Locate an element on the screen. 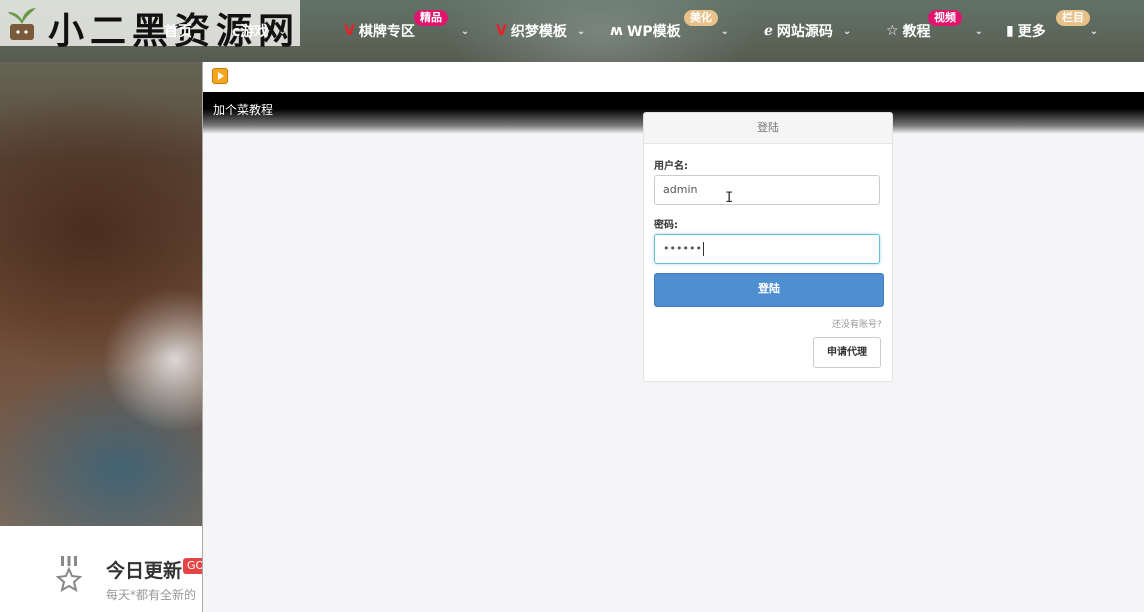 This screenshot has height=612, width=1144. nav-source-label: 网站源码 is located at coordinates (804, 32).